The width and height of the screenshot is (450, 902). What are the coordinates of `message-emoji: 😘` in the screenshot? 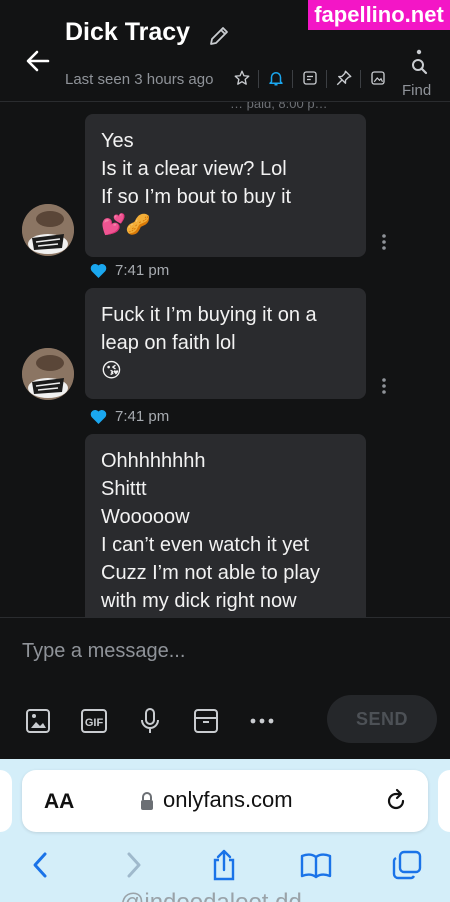 It's located at (111, 371).